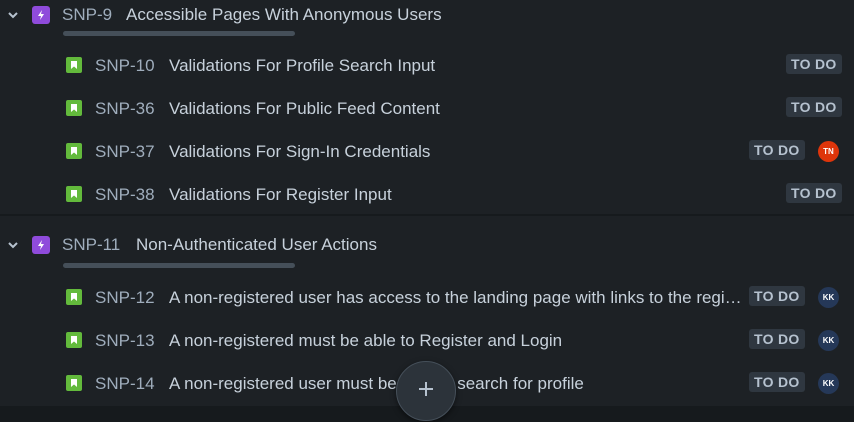 Image resolution: width=854 pixels, height=422 pixels. What do you see at coordinates (284, 15) in the screenshot?
I see `epic-title: Accessible Pages With Anonymous Users` at bounding box center [284, 15].